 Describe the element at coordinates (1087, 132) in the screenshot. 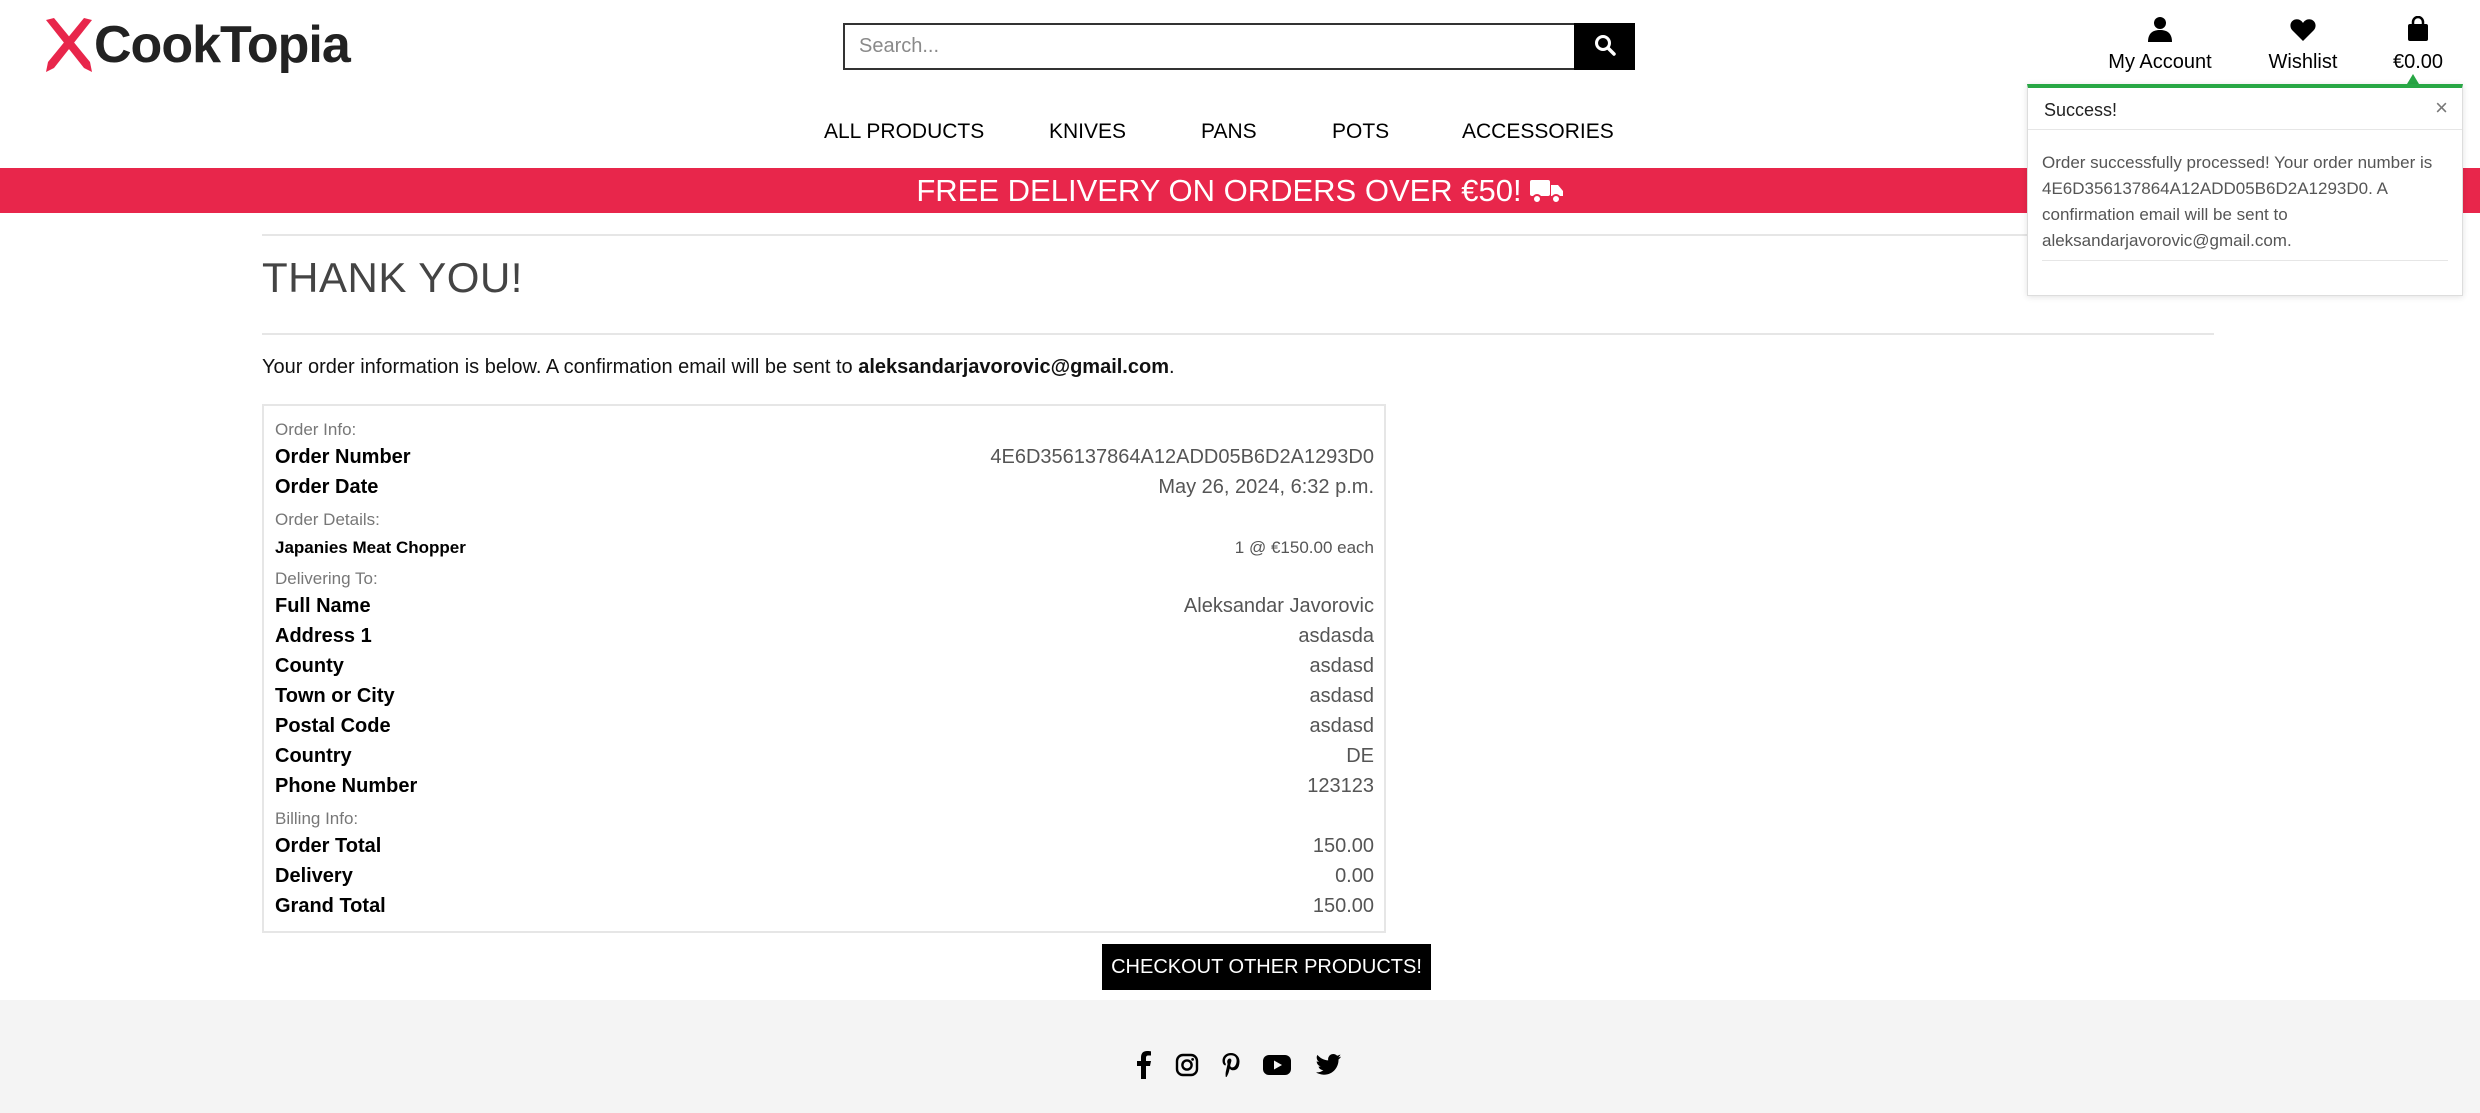

I see `nav-knives: KNIVES` at that location.